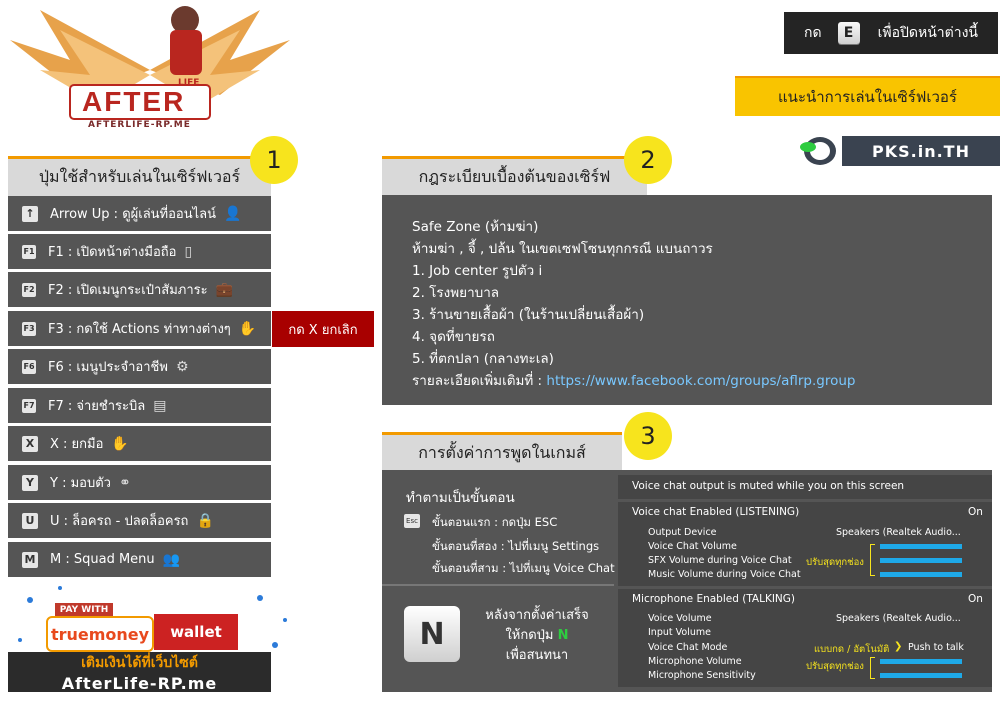 The height and width of the screenshot is (704, 1000). Describe the element at coordinates (648, 160) in the screenshot. I see `section2-number: 2` at that location.